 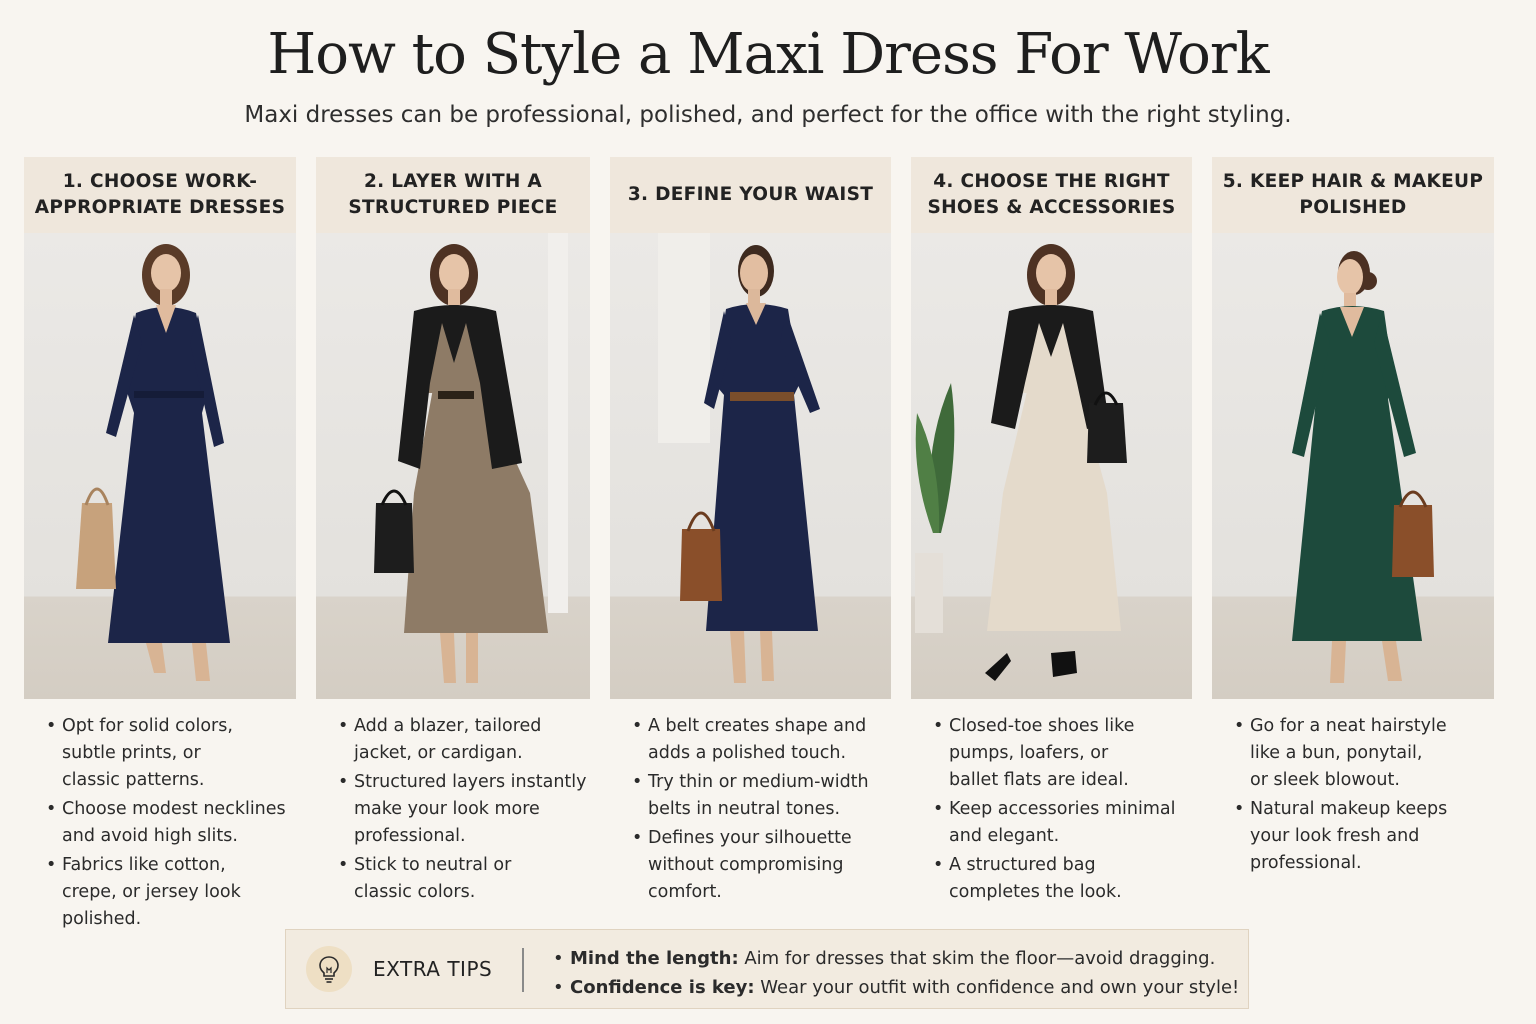 What do you see at coordinates (1051, 181) in the screenshot?
I see `step-heading-line: 4. CHOOSE THE RIGHT` at bounding box center [1051, 181].